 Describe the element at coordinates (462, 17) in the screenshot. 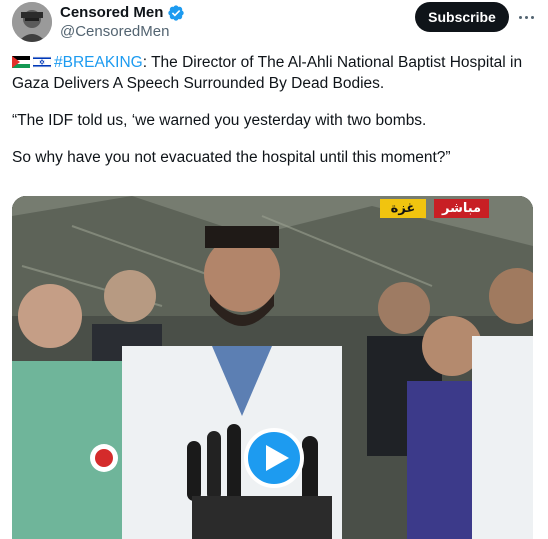

I see `subscribe-button: Subscribe` at that location.